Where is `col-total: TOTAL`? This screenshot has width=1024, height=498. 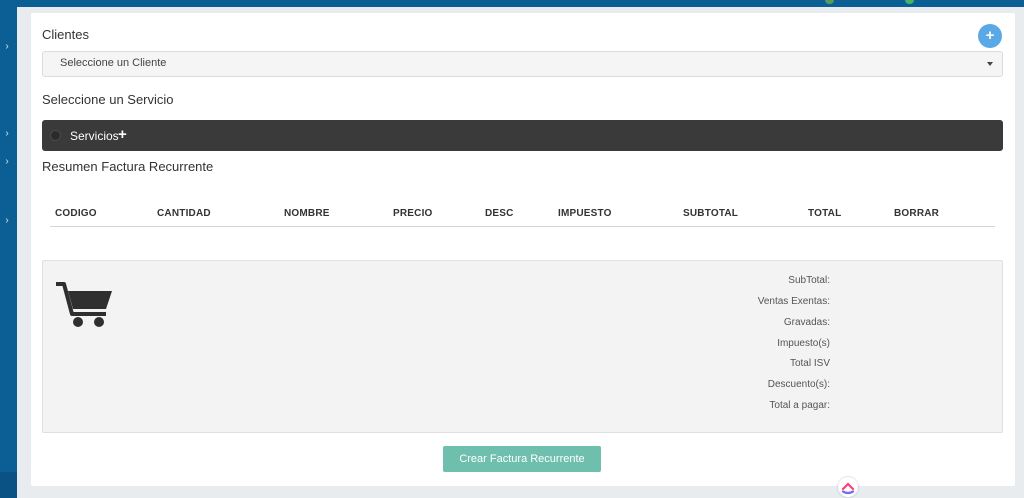 col-total: TOTAL is located at coordinates (825, 213).